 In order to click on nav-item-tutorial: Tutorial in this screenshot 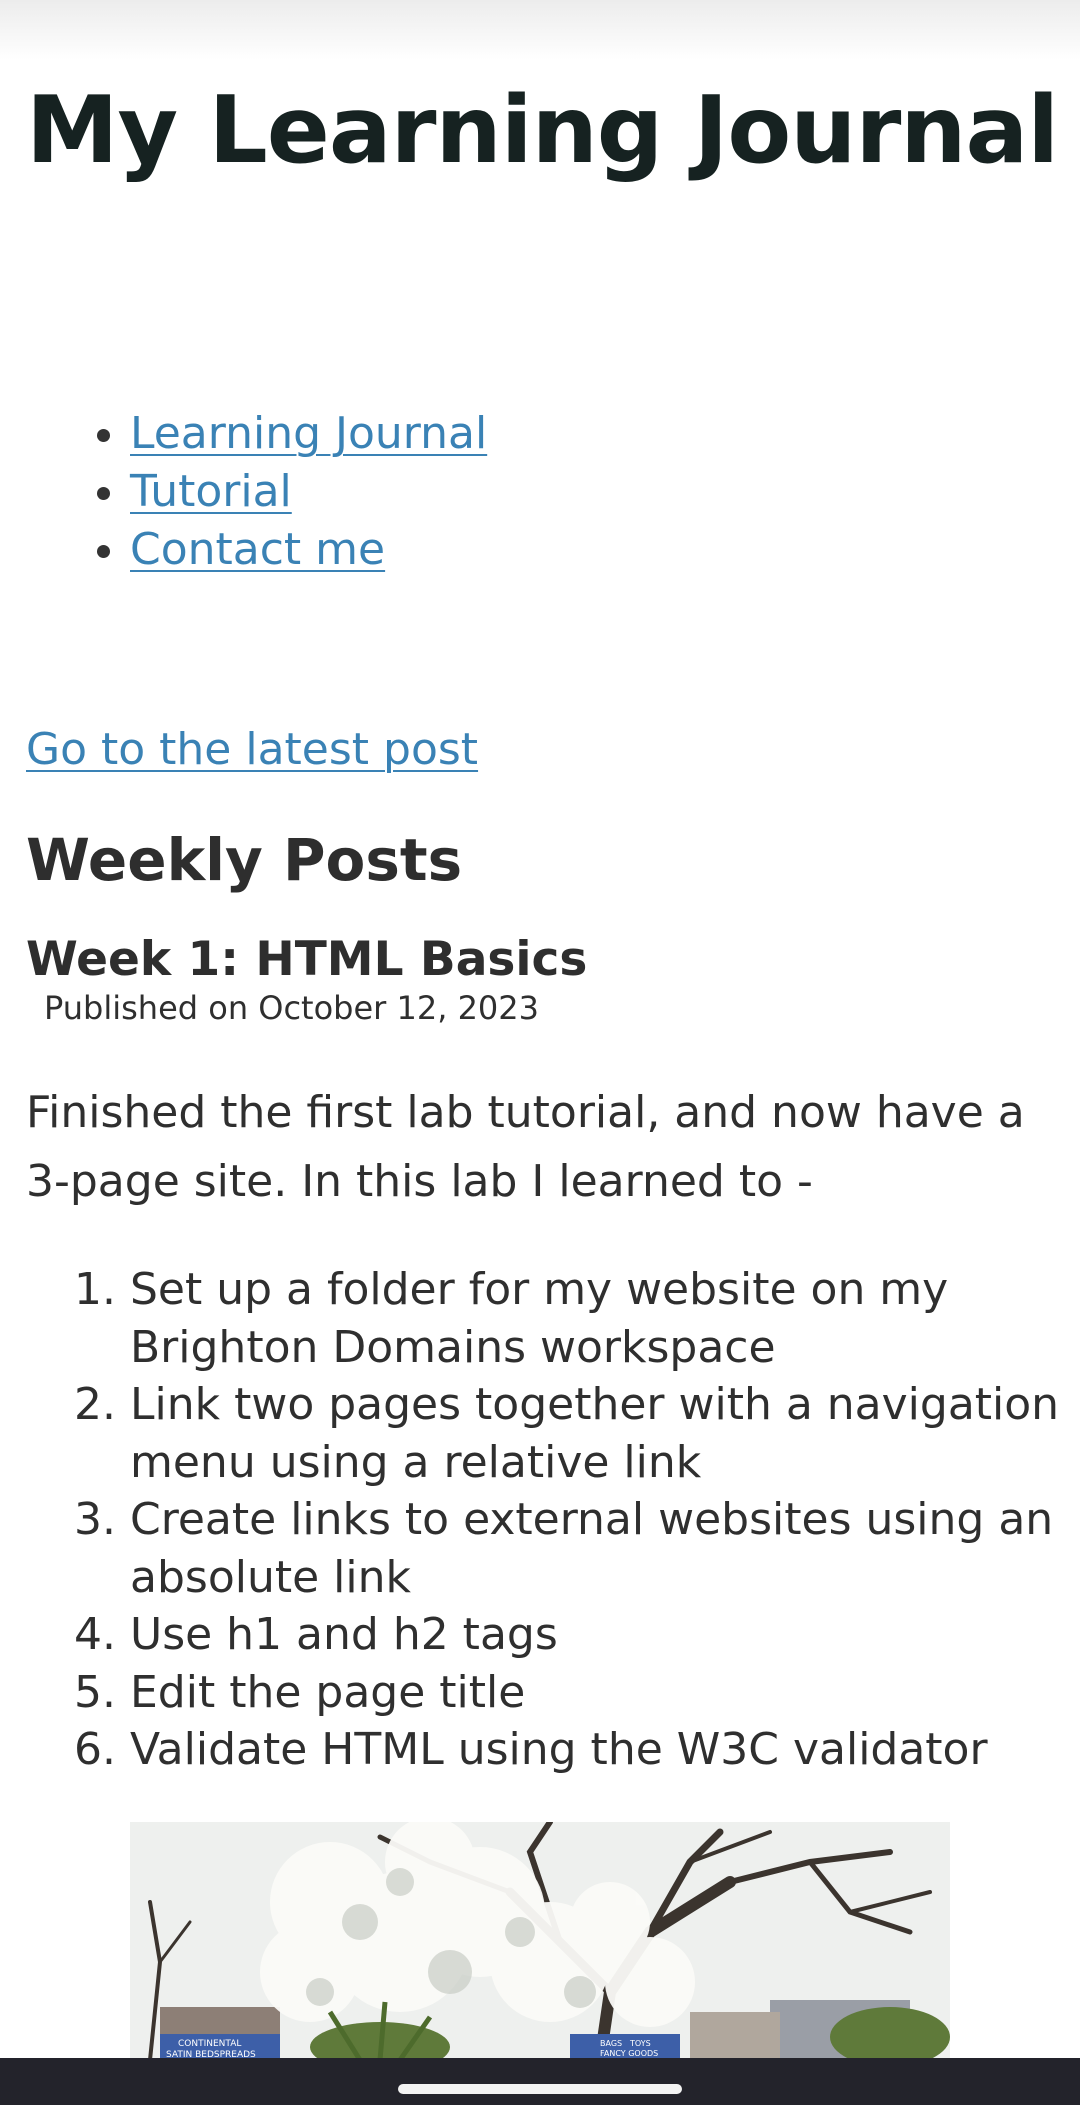, I will do `click(308, 492)`.